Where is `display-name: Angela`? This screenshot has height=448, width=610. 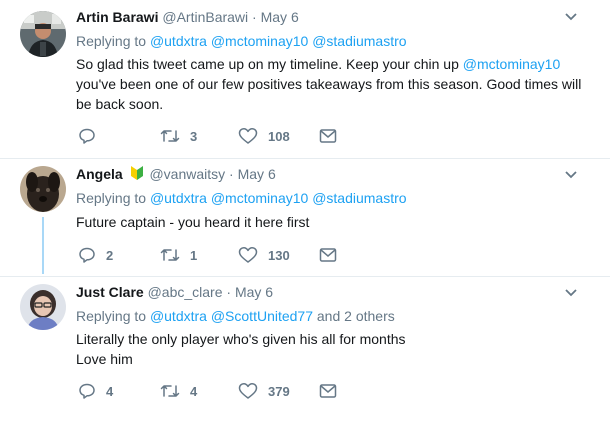 display-name: Angela is located at coordinates (99, 174).